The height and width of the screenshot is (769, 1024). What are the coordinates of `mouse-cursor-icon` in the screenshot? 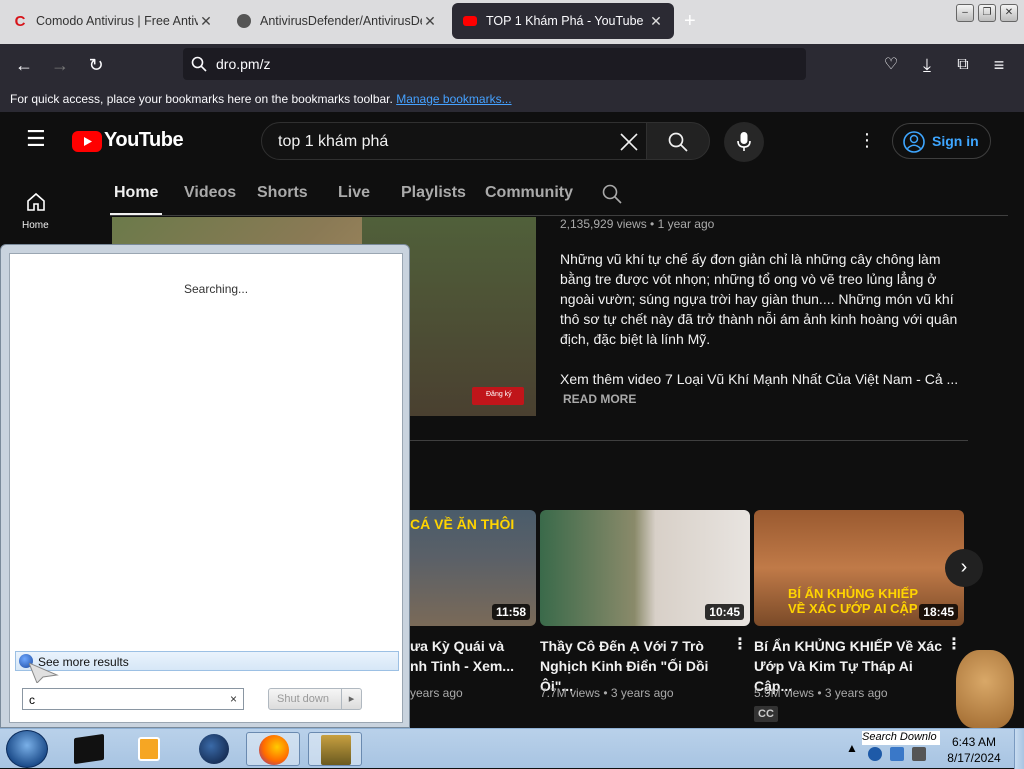 It's located at (44, 673).